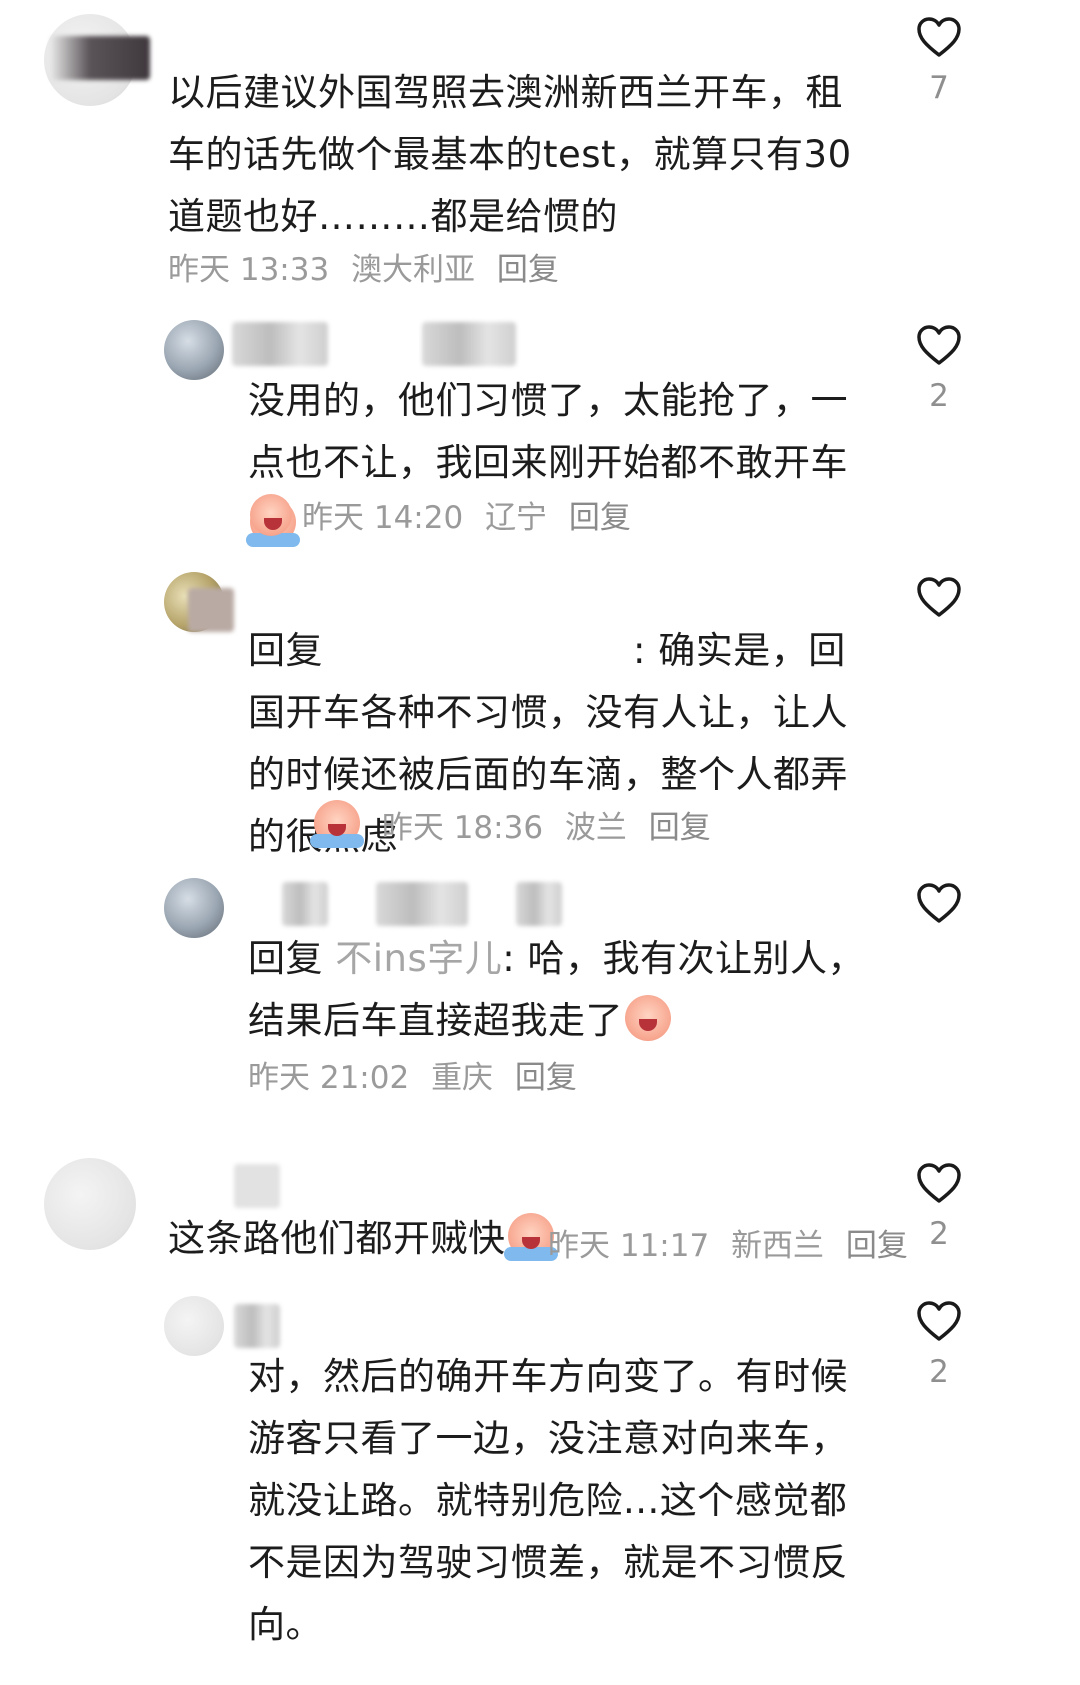 Image resolution: width=1080 pixels, height=1685 pixels. Describe the element at coordinates (249, 270) in the screenshot. I see `comment-time: 昨天 13:33` at that location.